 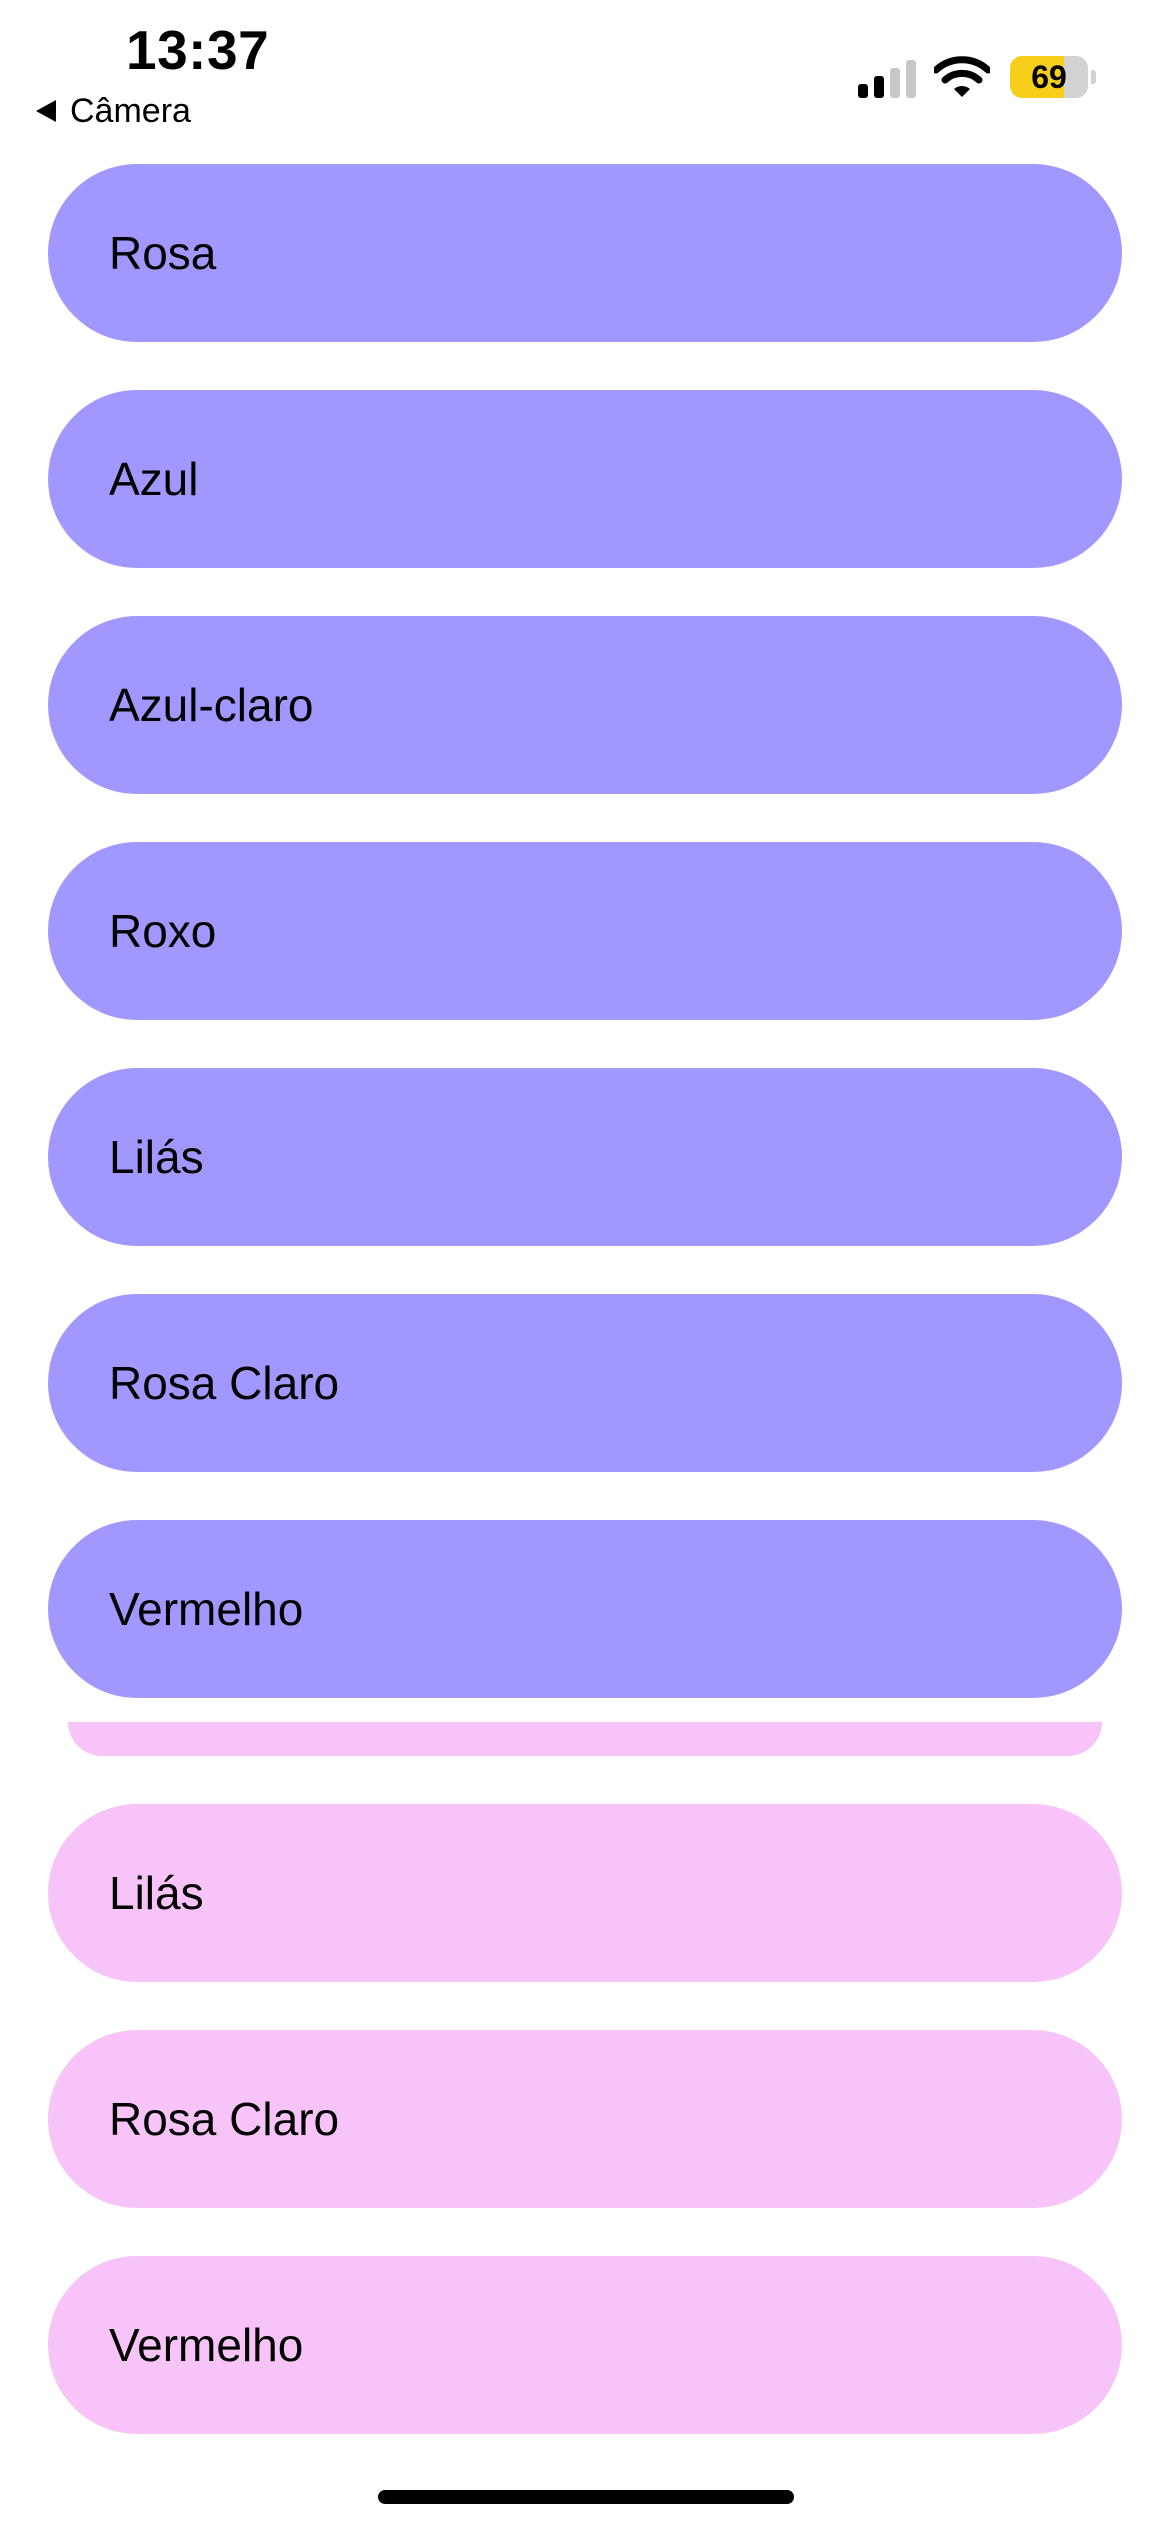 I want to click on wifi-icon, so click(x=962, y=76).